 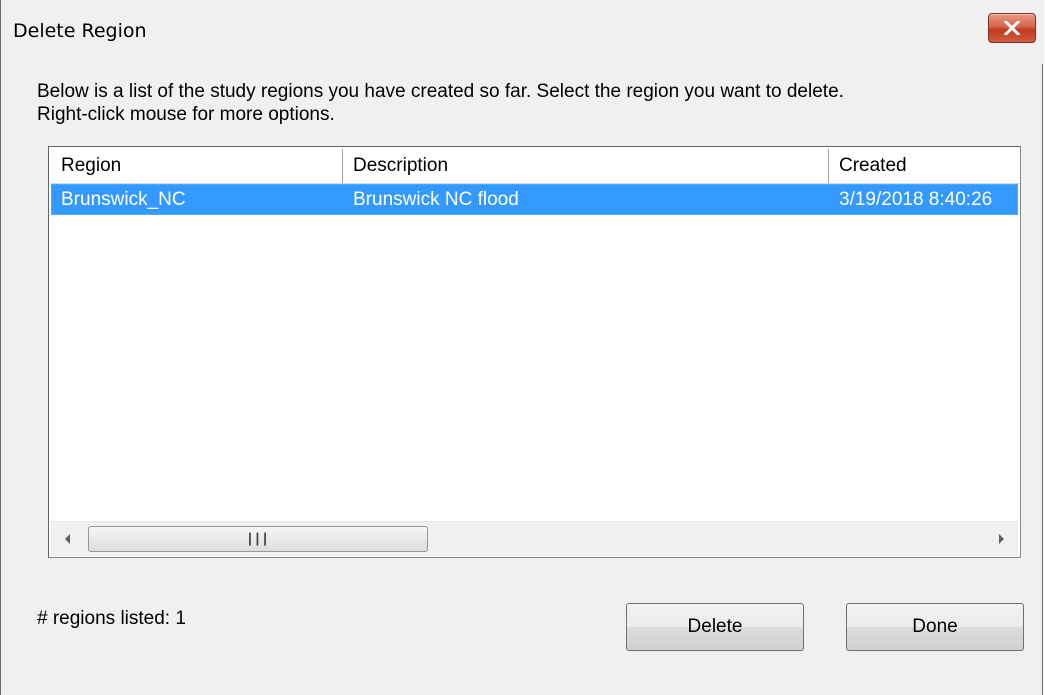 What do you see at coordinates (916, 199) in the screenshot?
I see `cell-created: 3/19/2018 8:40:26` at bounding box center [916, 199].